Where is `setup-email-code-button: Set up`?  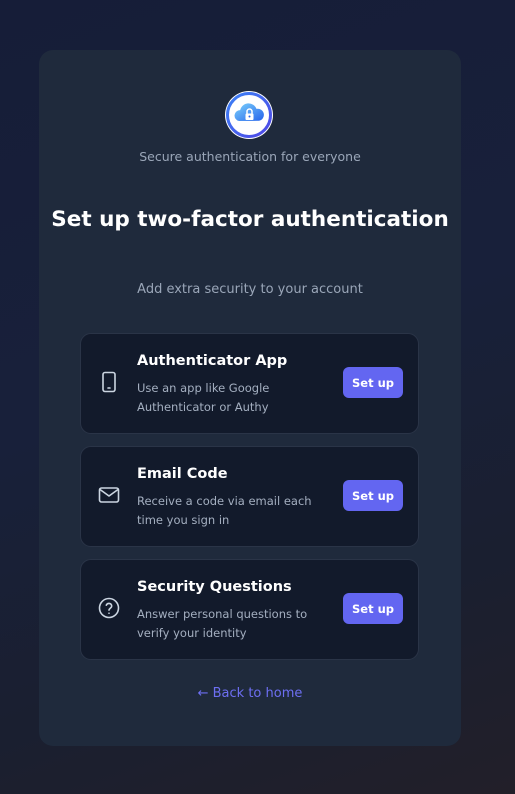 setup-email-code-button: Set up is located at coordinates (373, 495).